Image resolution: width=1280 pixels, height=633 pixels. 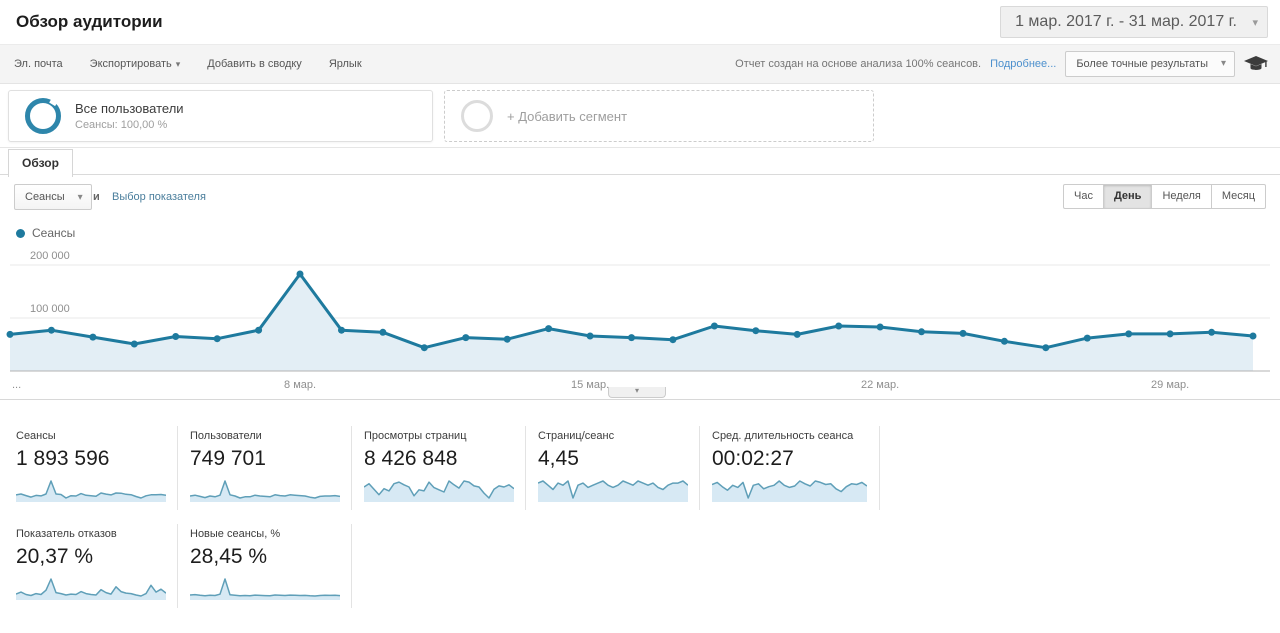 What do you see at coordinates (1170, 385) in the screenshot?
I see `svg-text: 29 мар.` at bounding box center [1170, 385].